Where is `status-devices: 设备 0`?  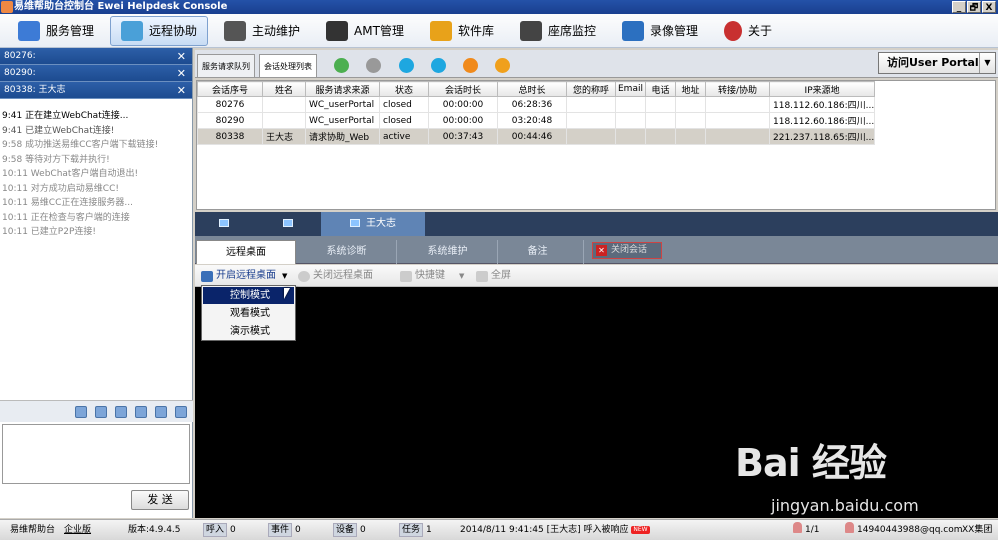 status-devices: 设备 0 is located at coordinates (349, 530).